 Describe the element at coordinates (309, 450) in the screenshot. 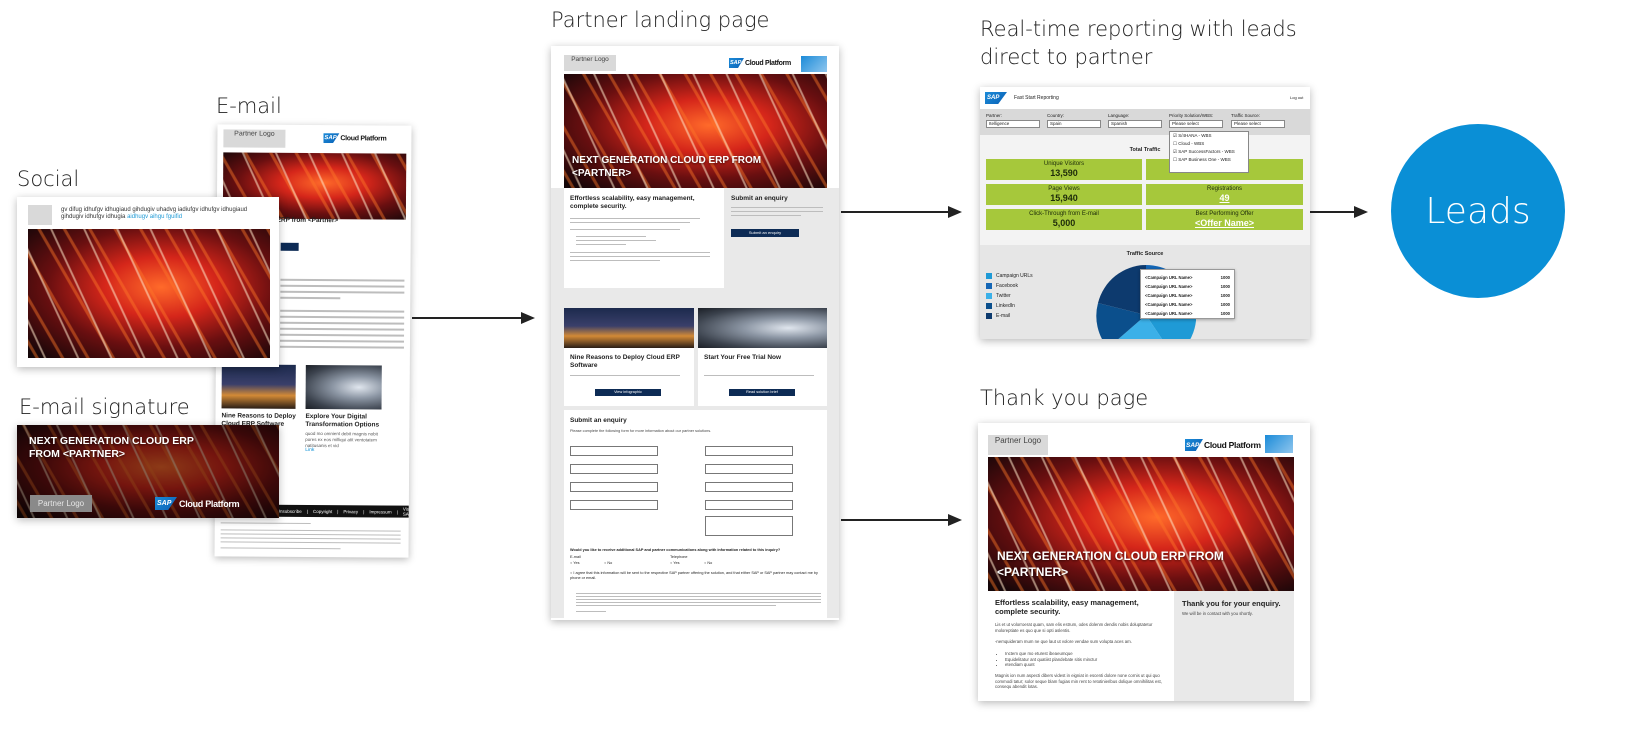

I see `email-card2-link: Link` at that location.